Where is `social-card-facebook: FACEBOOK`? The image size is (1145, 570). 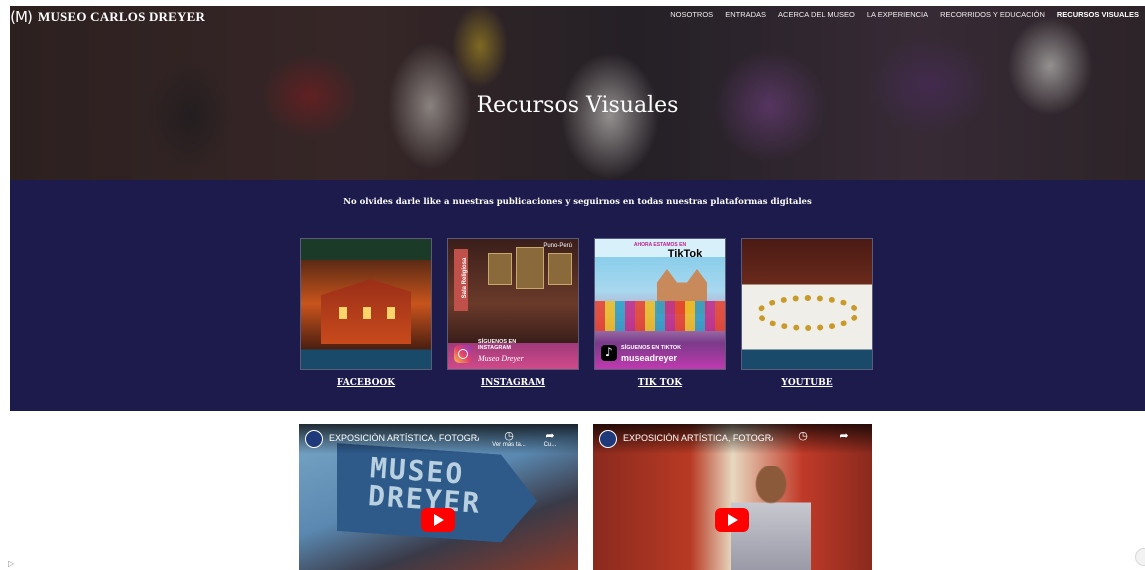
social-card-facebook: FACEBOOK is located at coordinates (366, 313).